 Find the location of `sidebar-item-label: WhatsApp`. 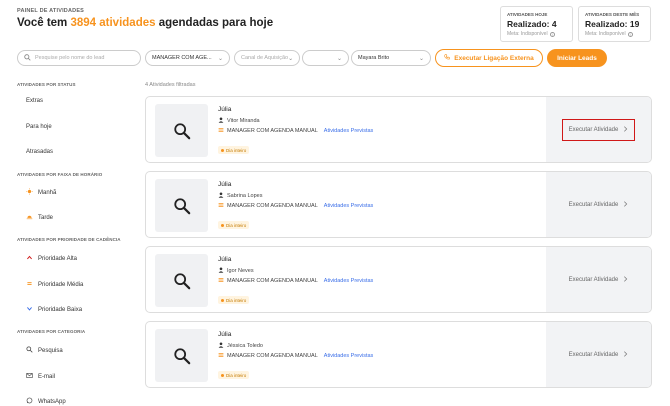

sidebar-item-label: WhatsApp is located at coordinates (52, 401).